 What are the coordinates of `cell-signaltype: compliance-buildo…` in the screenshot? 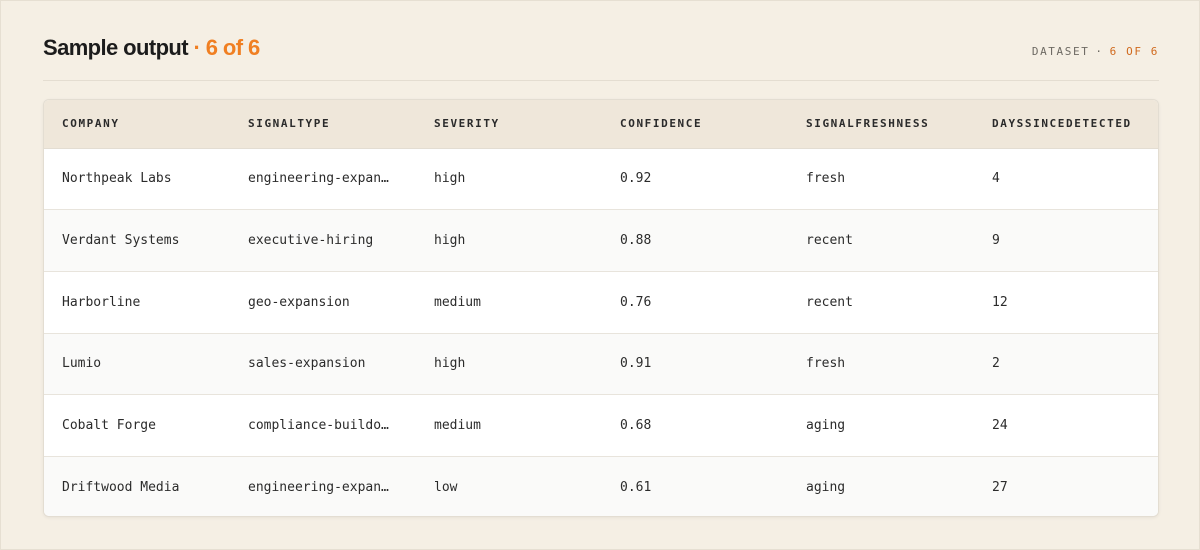 It's located at (318, 426).